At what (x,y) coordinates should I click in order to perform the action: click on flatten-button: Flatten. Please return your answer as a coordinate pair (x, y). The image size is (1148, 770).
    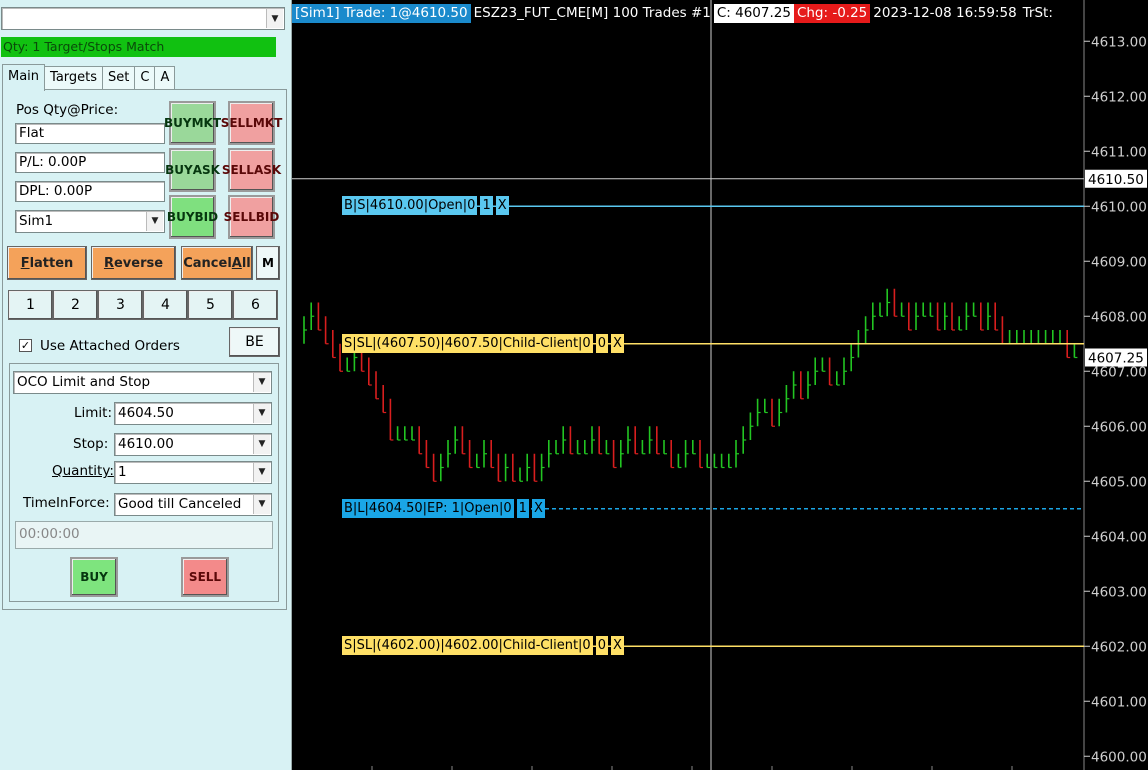
    Looking at the image, I should click on (47, 263).